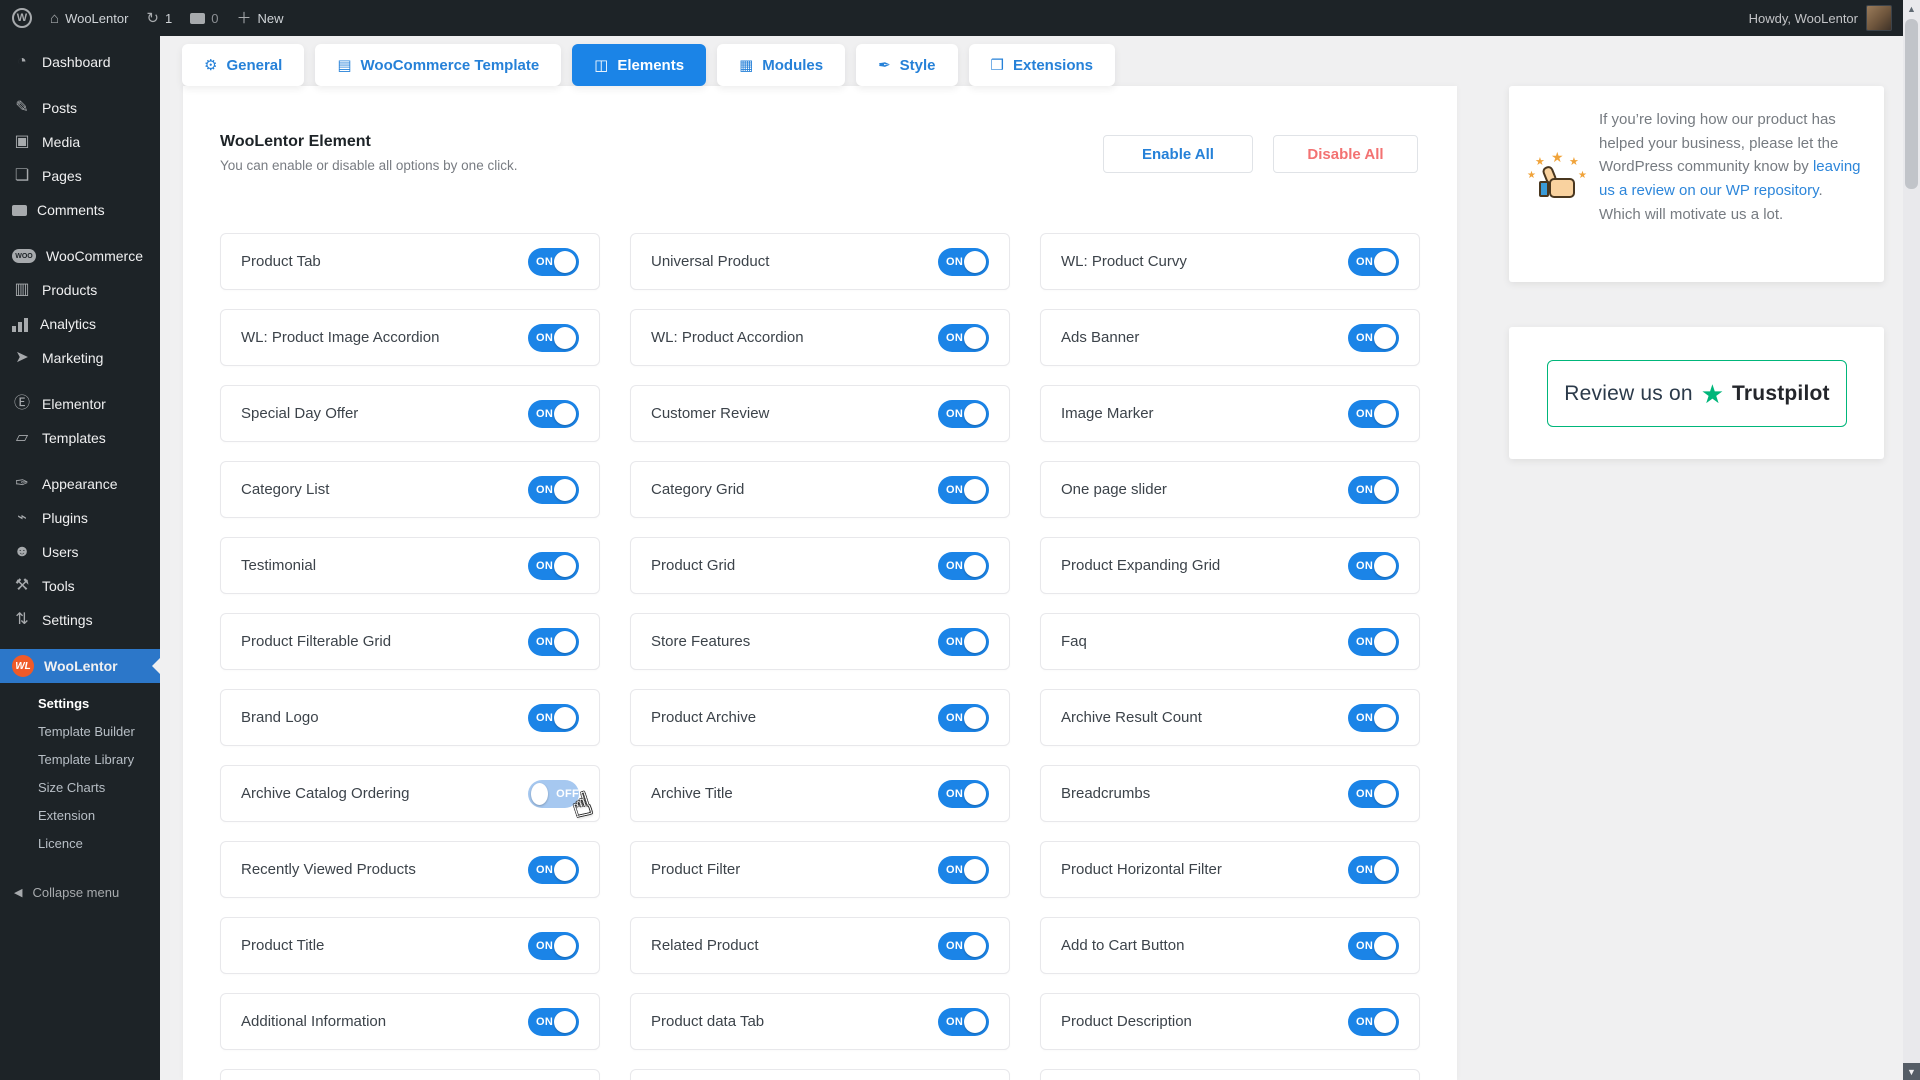 This screenshot has width=1920, height=1080. I want to click on page-scrollbar: ▲ ▼, so click(1911, 540).